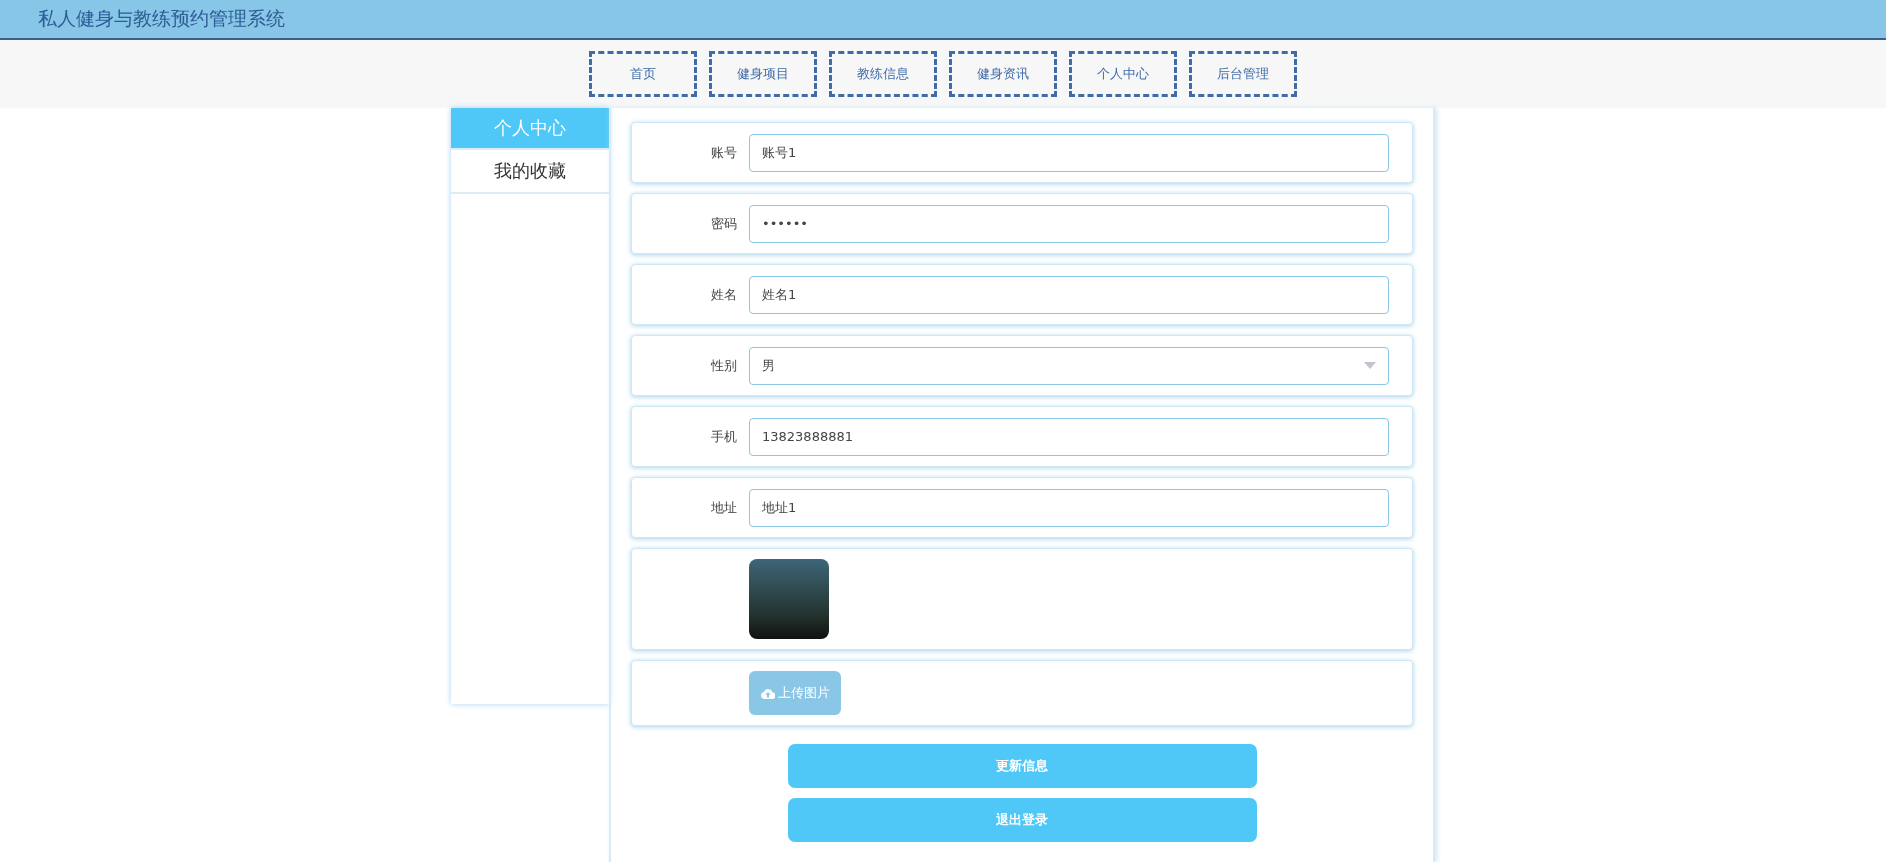  Describe the element at coordinates (1069, 152) in the screenshot. I see `input-field: 账号1` at that location.